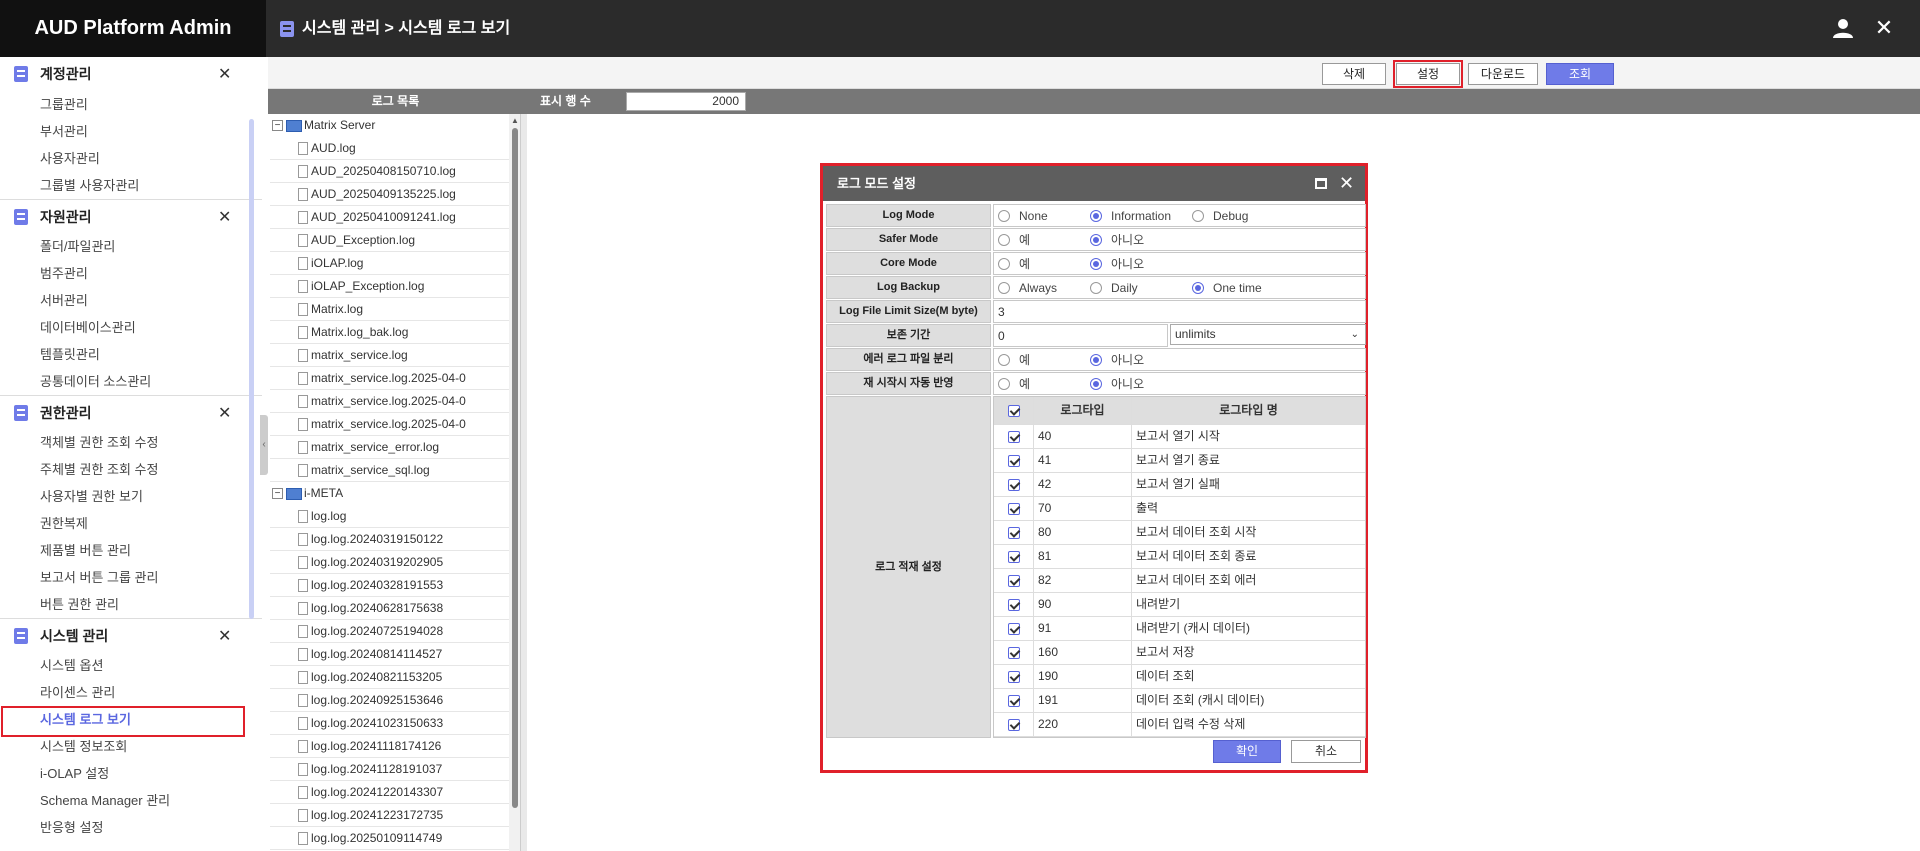  What do you see at coordinates (395, 746) in the screenshot?
I see `tree-file-item: log.log.20241118174126` at bounding box center [395, 746].